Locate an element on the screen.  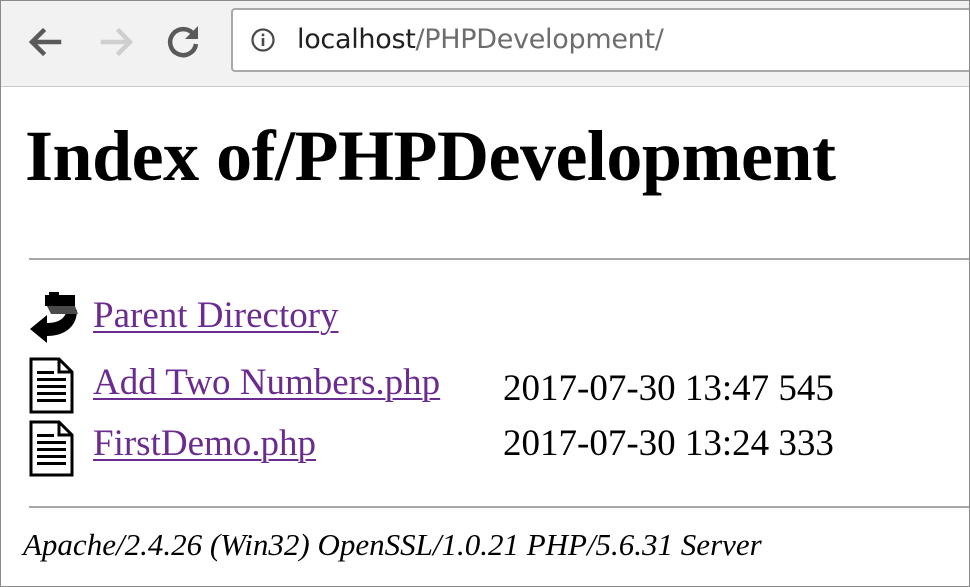
url-text: localhost/PHPDevelopment/ is located at coordinates (480, 40).